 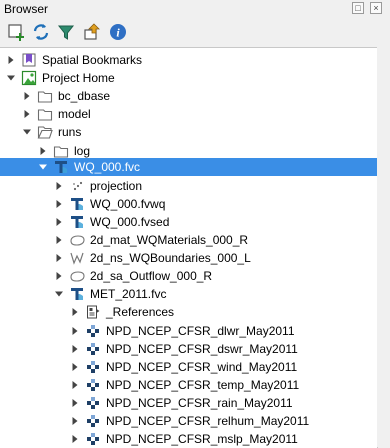 I want to click on tree-row: NPD_NCEP_CFSR_wind_May2011, so click(x=188, y=367).